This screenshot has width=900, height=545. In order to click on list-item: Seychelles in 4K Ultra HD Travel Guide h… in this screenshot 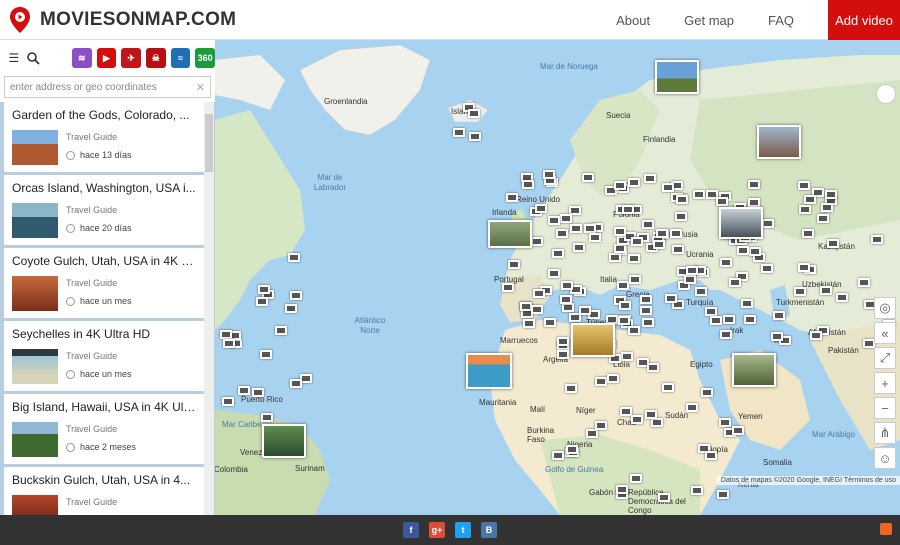, I will do `click(105, 356)`.